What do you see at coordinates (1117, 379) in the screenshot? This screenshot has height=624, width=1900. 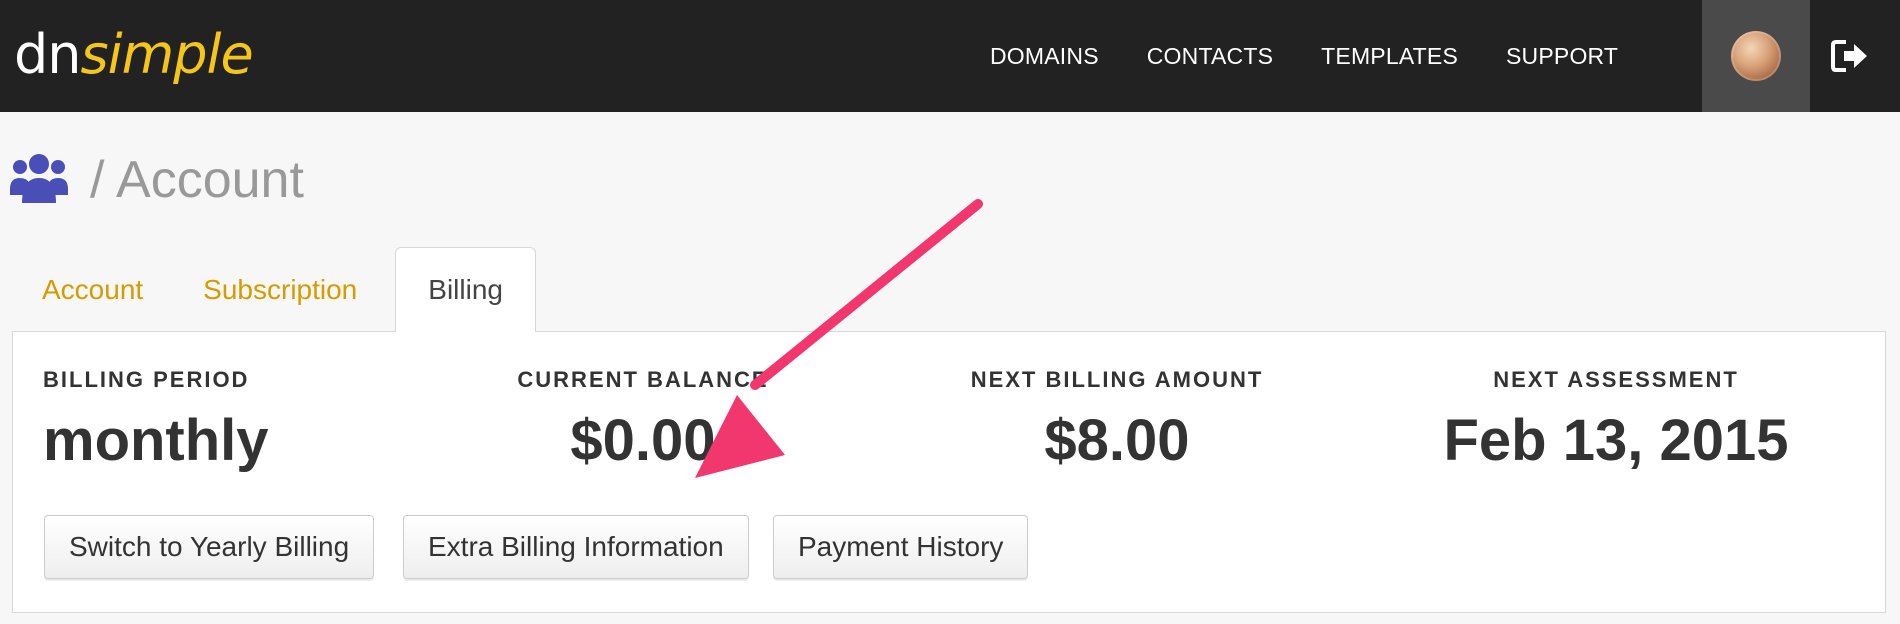 I see `next-billing-amount-label: NEXT BILLING AMOUNT` at bounding box center [1117, 379].